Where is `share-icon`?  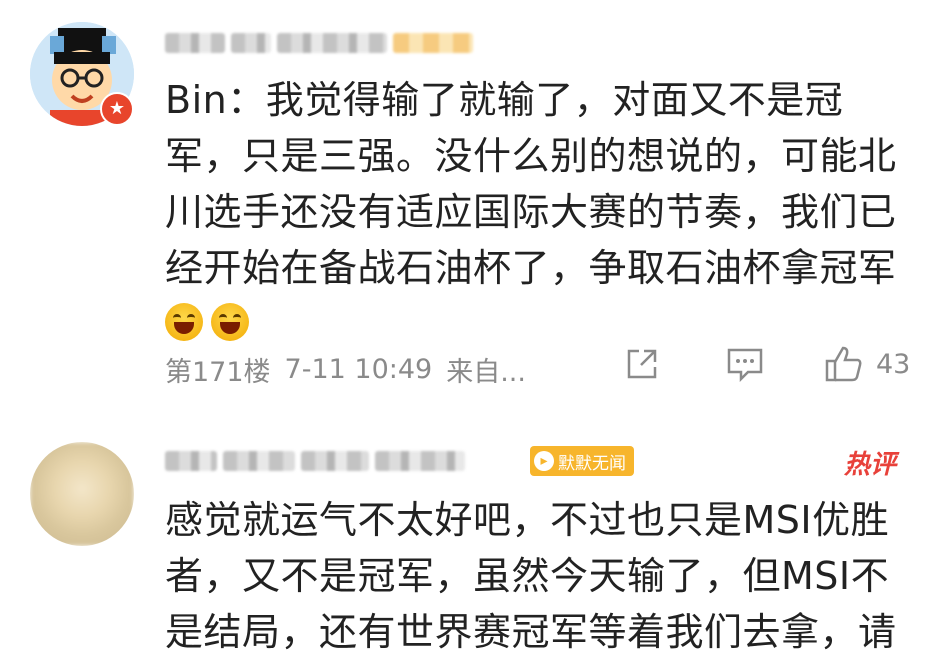 share-icon is located at coordinates (642, 364).